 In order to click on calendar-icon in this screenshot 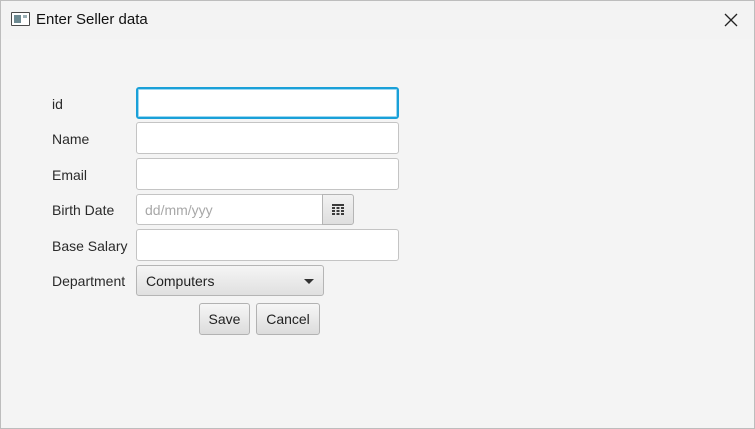, I will do `click(338, 209)`.